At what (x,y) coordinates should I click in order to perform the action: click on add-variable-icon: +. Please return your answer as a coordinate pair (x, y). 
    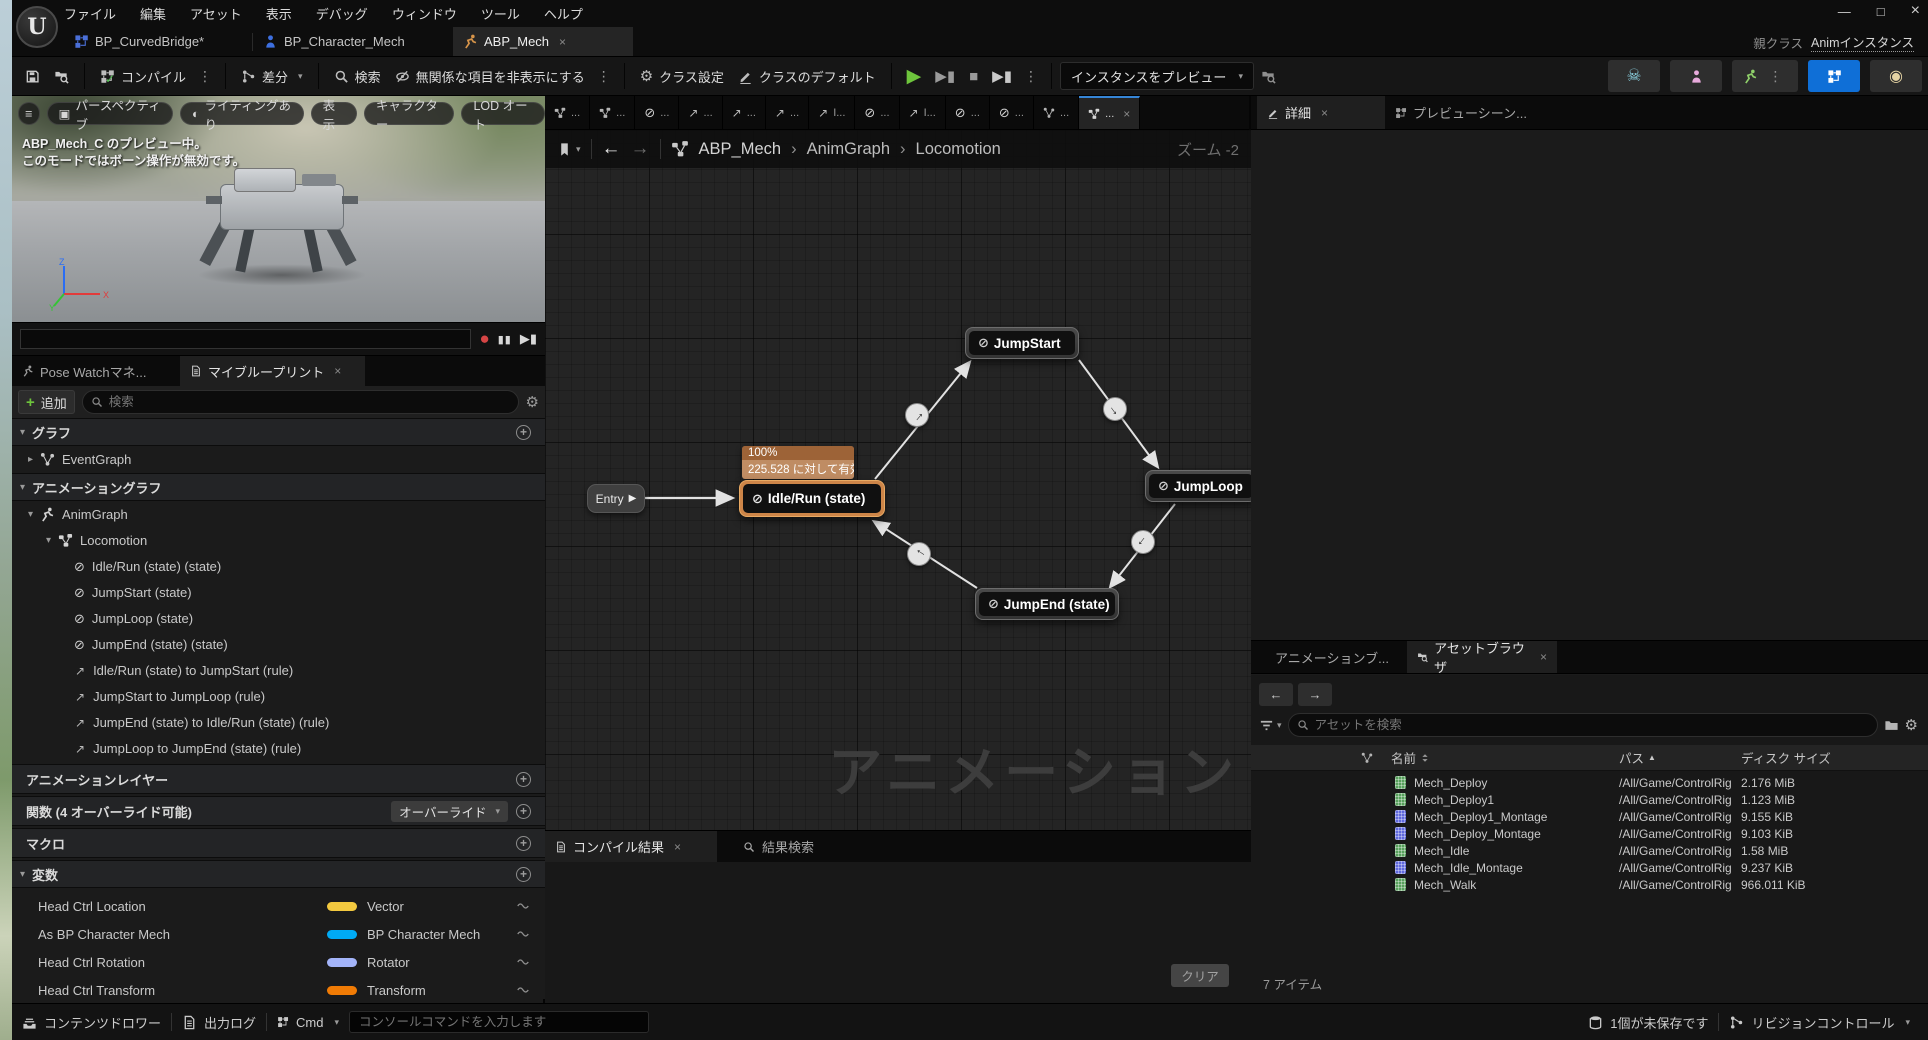
    Looking at the image, I should click on (523, 874).